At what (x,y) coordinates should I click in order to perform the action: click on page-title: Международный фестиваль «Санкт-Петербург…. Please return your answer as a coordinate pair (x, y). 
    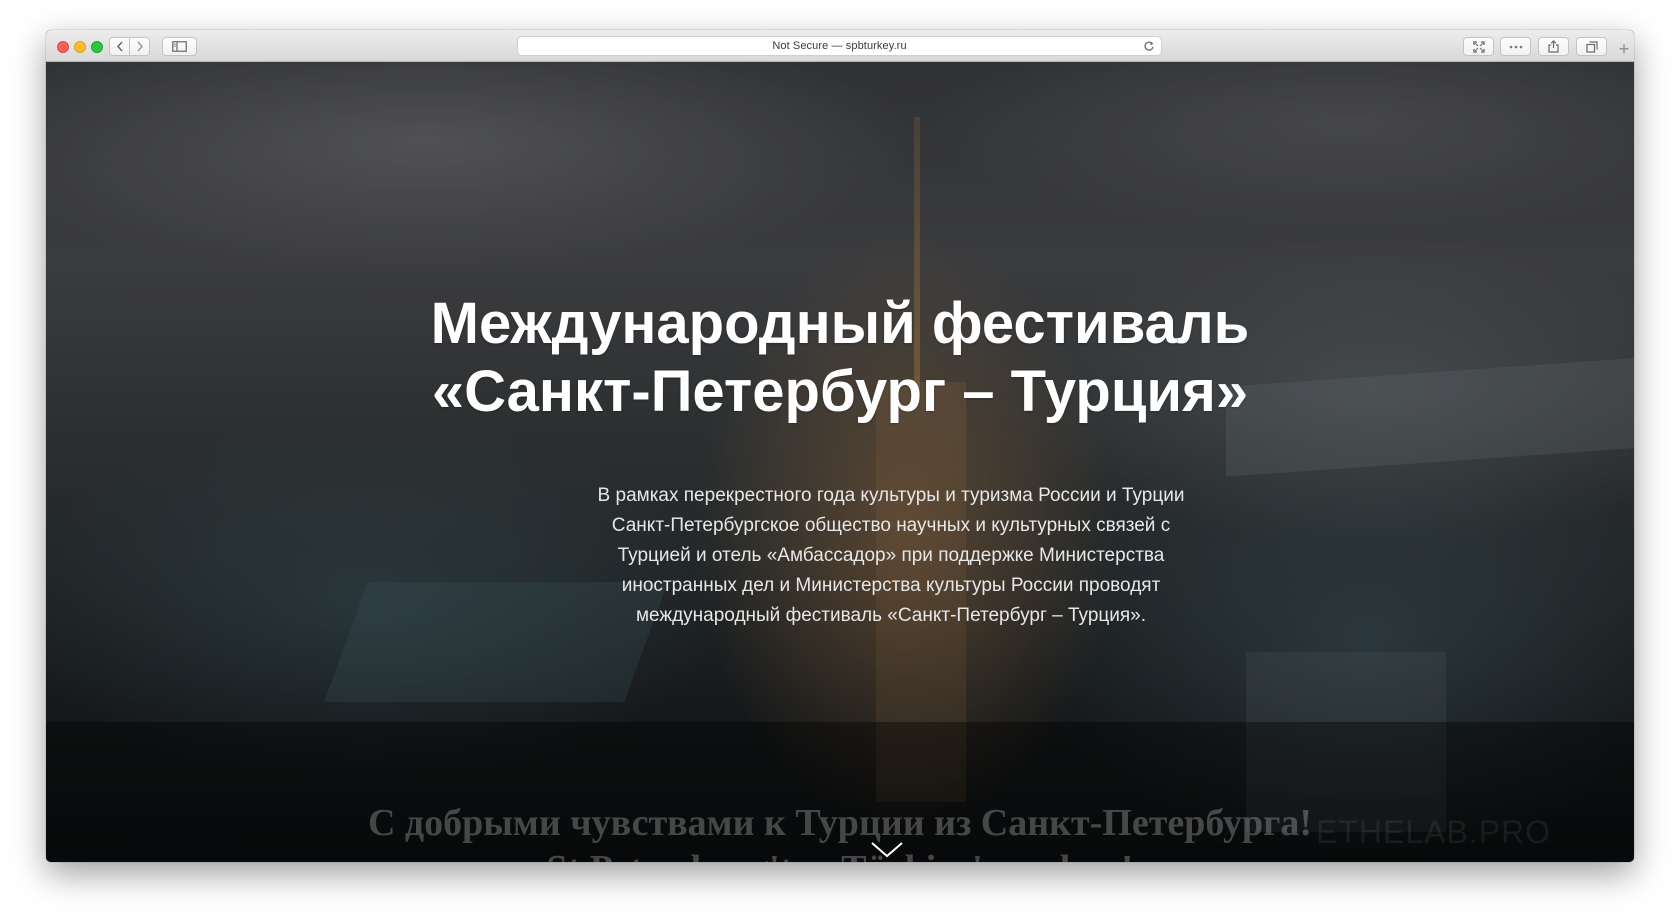
    Looking at the image, I should click on (840, 358).